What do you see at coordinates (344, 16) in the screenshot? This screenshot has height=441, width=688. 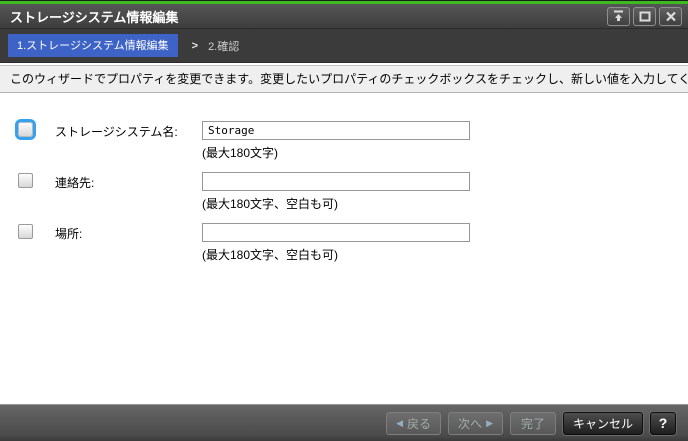 I see `dialog-titlebar: ストレージシステム情報編集` at bounding box center [344, 16].